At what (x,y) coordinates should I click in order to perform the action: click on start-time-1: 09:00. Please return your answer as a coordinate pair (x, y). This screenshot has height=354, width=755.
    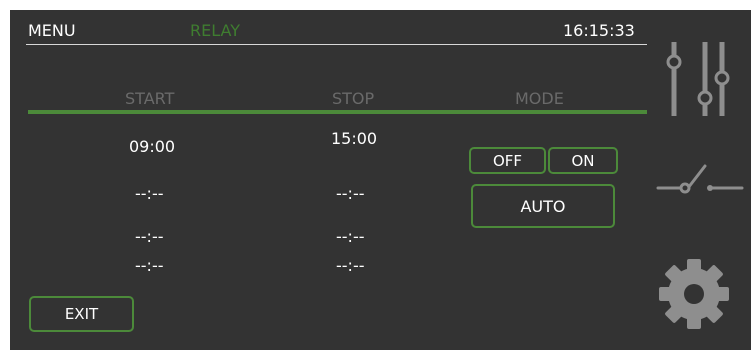
    Looking at the image, I should click on (152, 146).